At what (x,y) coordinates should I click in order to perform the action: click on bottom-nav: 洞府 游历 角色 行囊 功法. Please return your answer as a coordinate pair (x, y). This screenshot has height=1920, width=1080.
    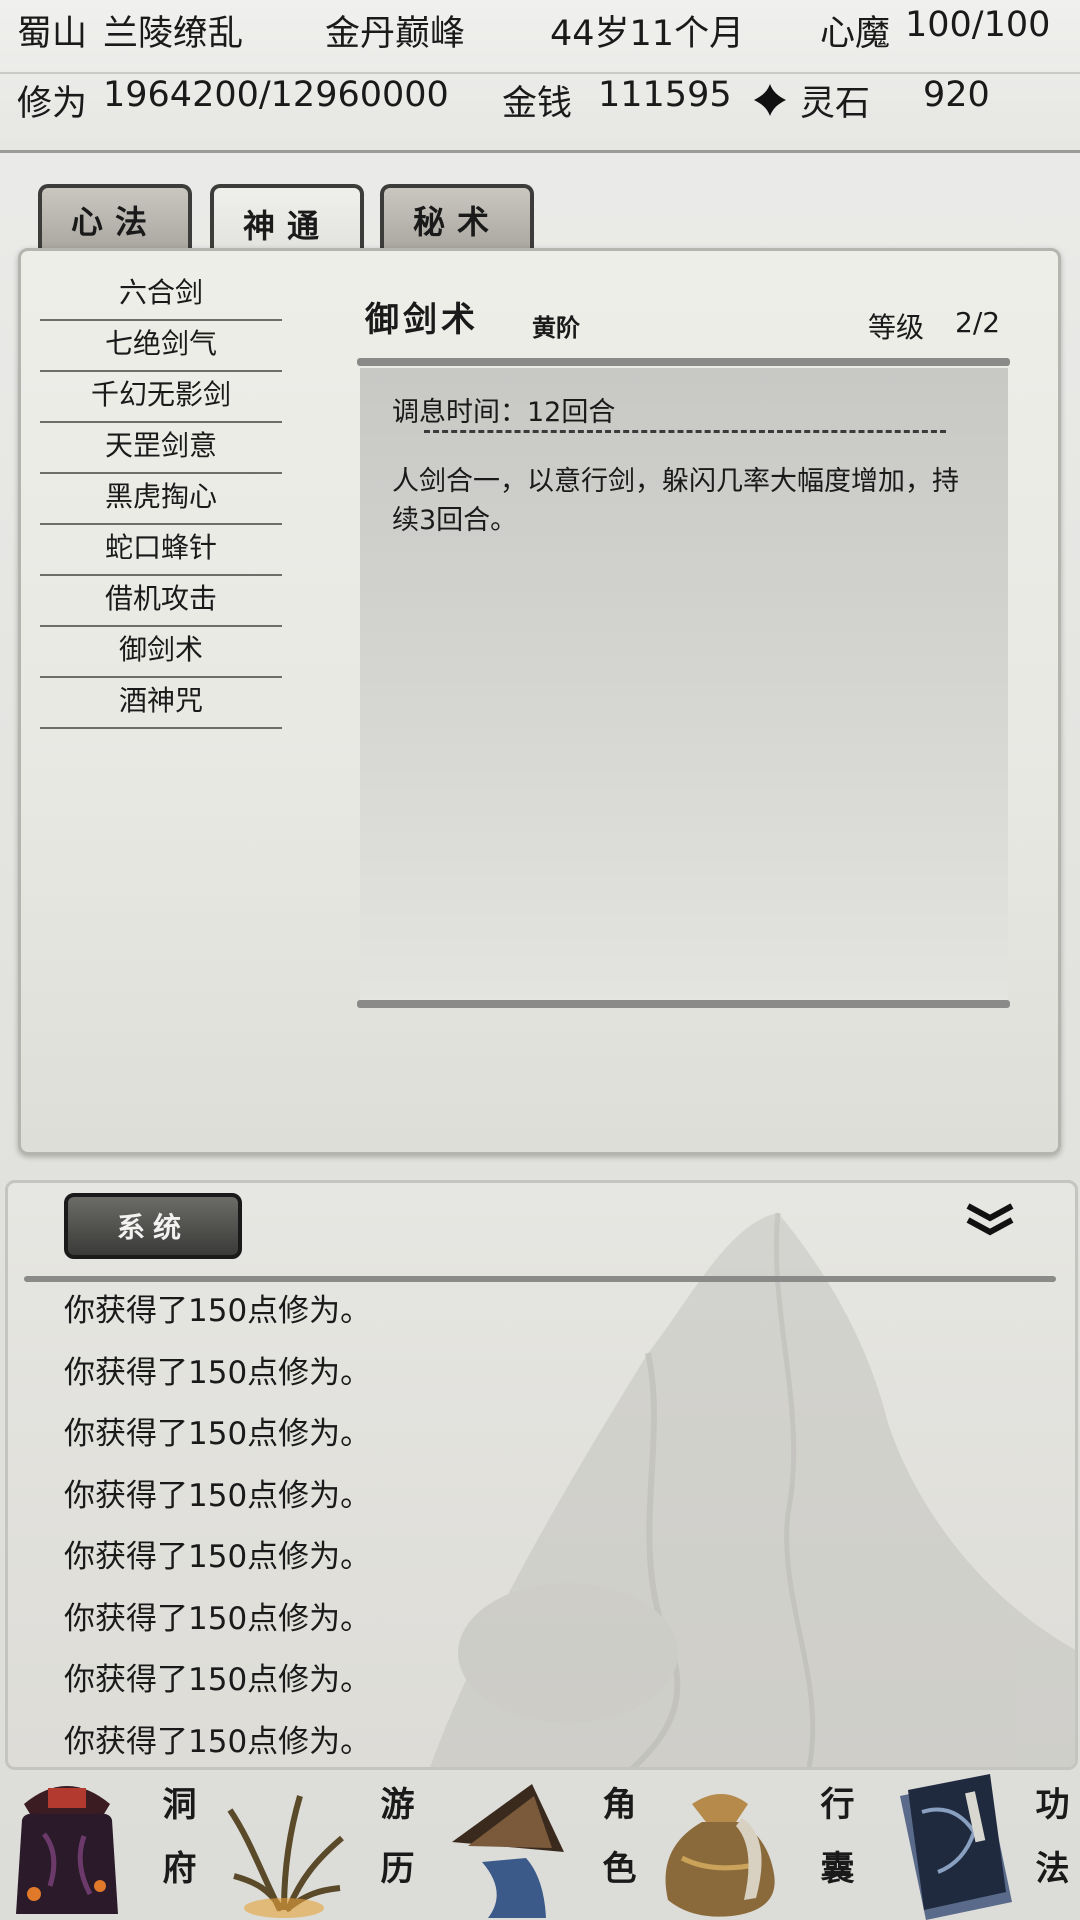
    Looking at the image, I should click on (540, 1846).